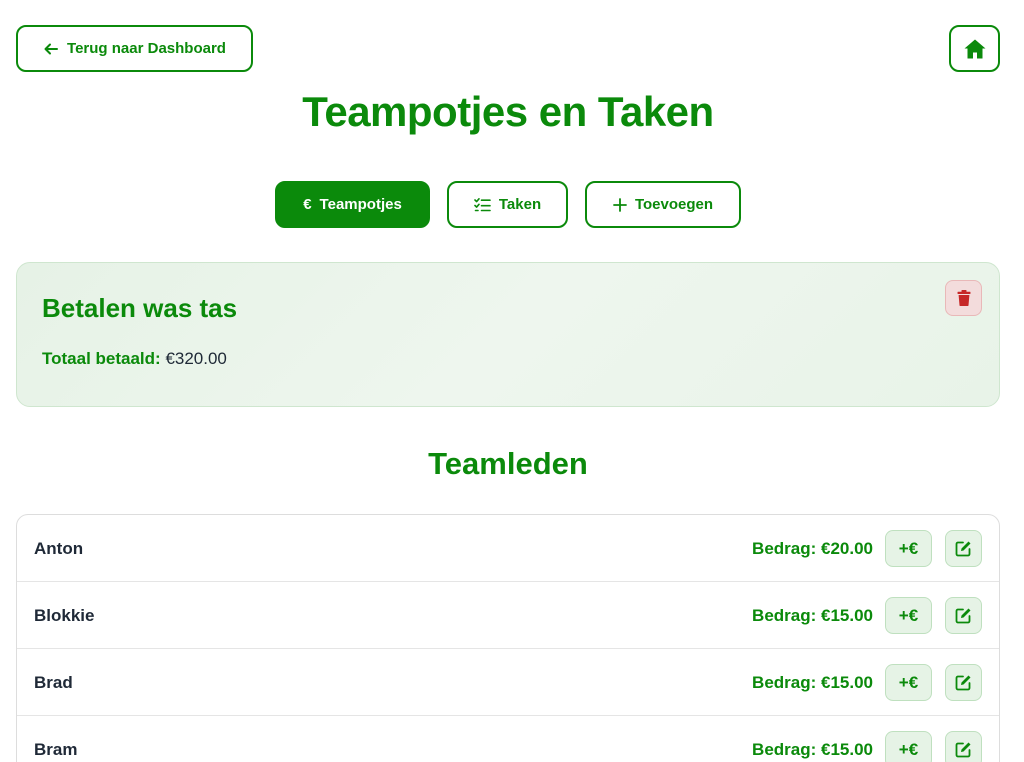 The width and height of the screenshot is (1024, 762). What do you see at coordinates (196, 358) in the screenshot?
I see `pot-total-value: €320.00` at bounding box center [196, 358].